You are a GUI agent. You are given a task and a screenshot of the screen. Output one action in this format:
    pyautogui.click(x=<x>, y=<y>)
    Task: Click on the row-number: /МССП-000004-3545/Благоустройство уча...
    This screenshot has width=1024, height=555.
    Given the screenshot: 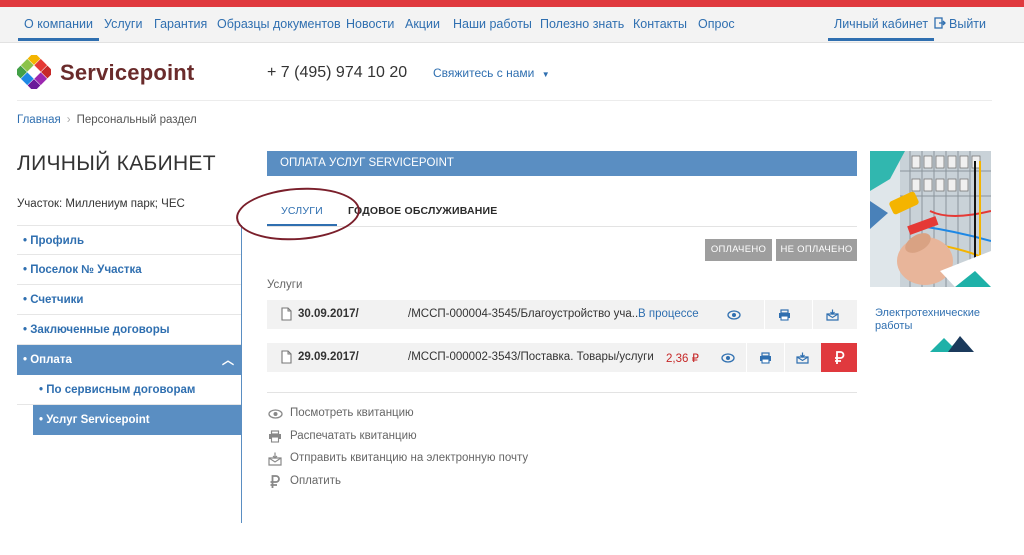 What is the action you would take?
    pyautogui.click(x=524, y=314)
    